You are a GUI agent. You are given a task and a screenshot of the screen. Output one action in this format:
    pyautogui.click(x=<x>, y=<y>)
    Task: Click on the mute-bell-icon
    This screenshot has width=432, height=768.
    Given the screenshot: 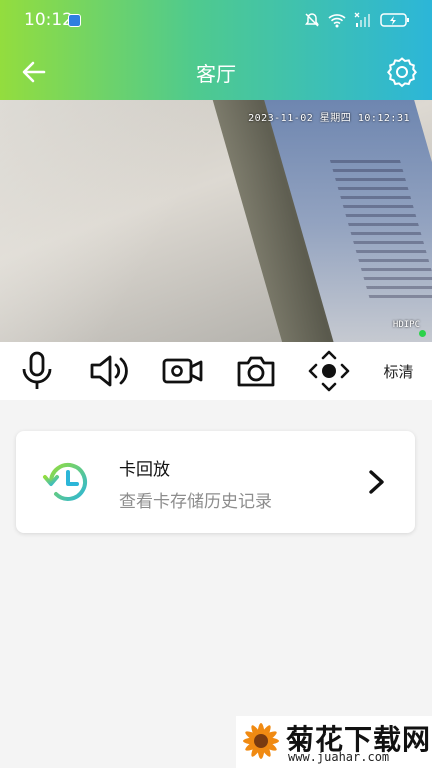 What is the action you would take?
    pyautogui.click(x=312, y=20)
    